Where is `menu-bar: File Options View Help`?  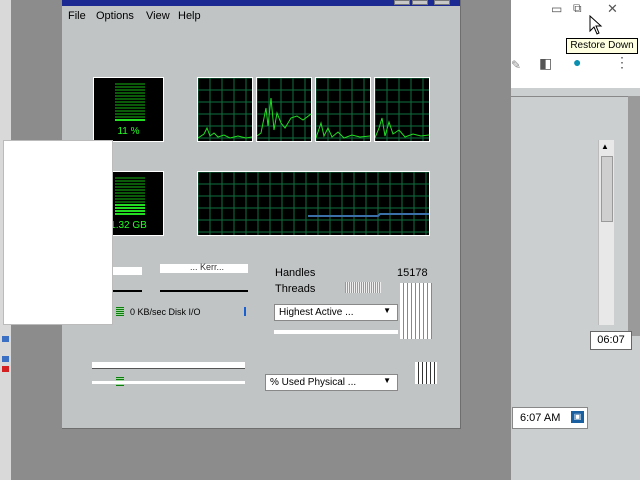 menu-bar: File Options View Help is located at coordinates (261, 16).